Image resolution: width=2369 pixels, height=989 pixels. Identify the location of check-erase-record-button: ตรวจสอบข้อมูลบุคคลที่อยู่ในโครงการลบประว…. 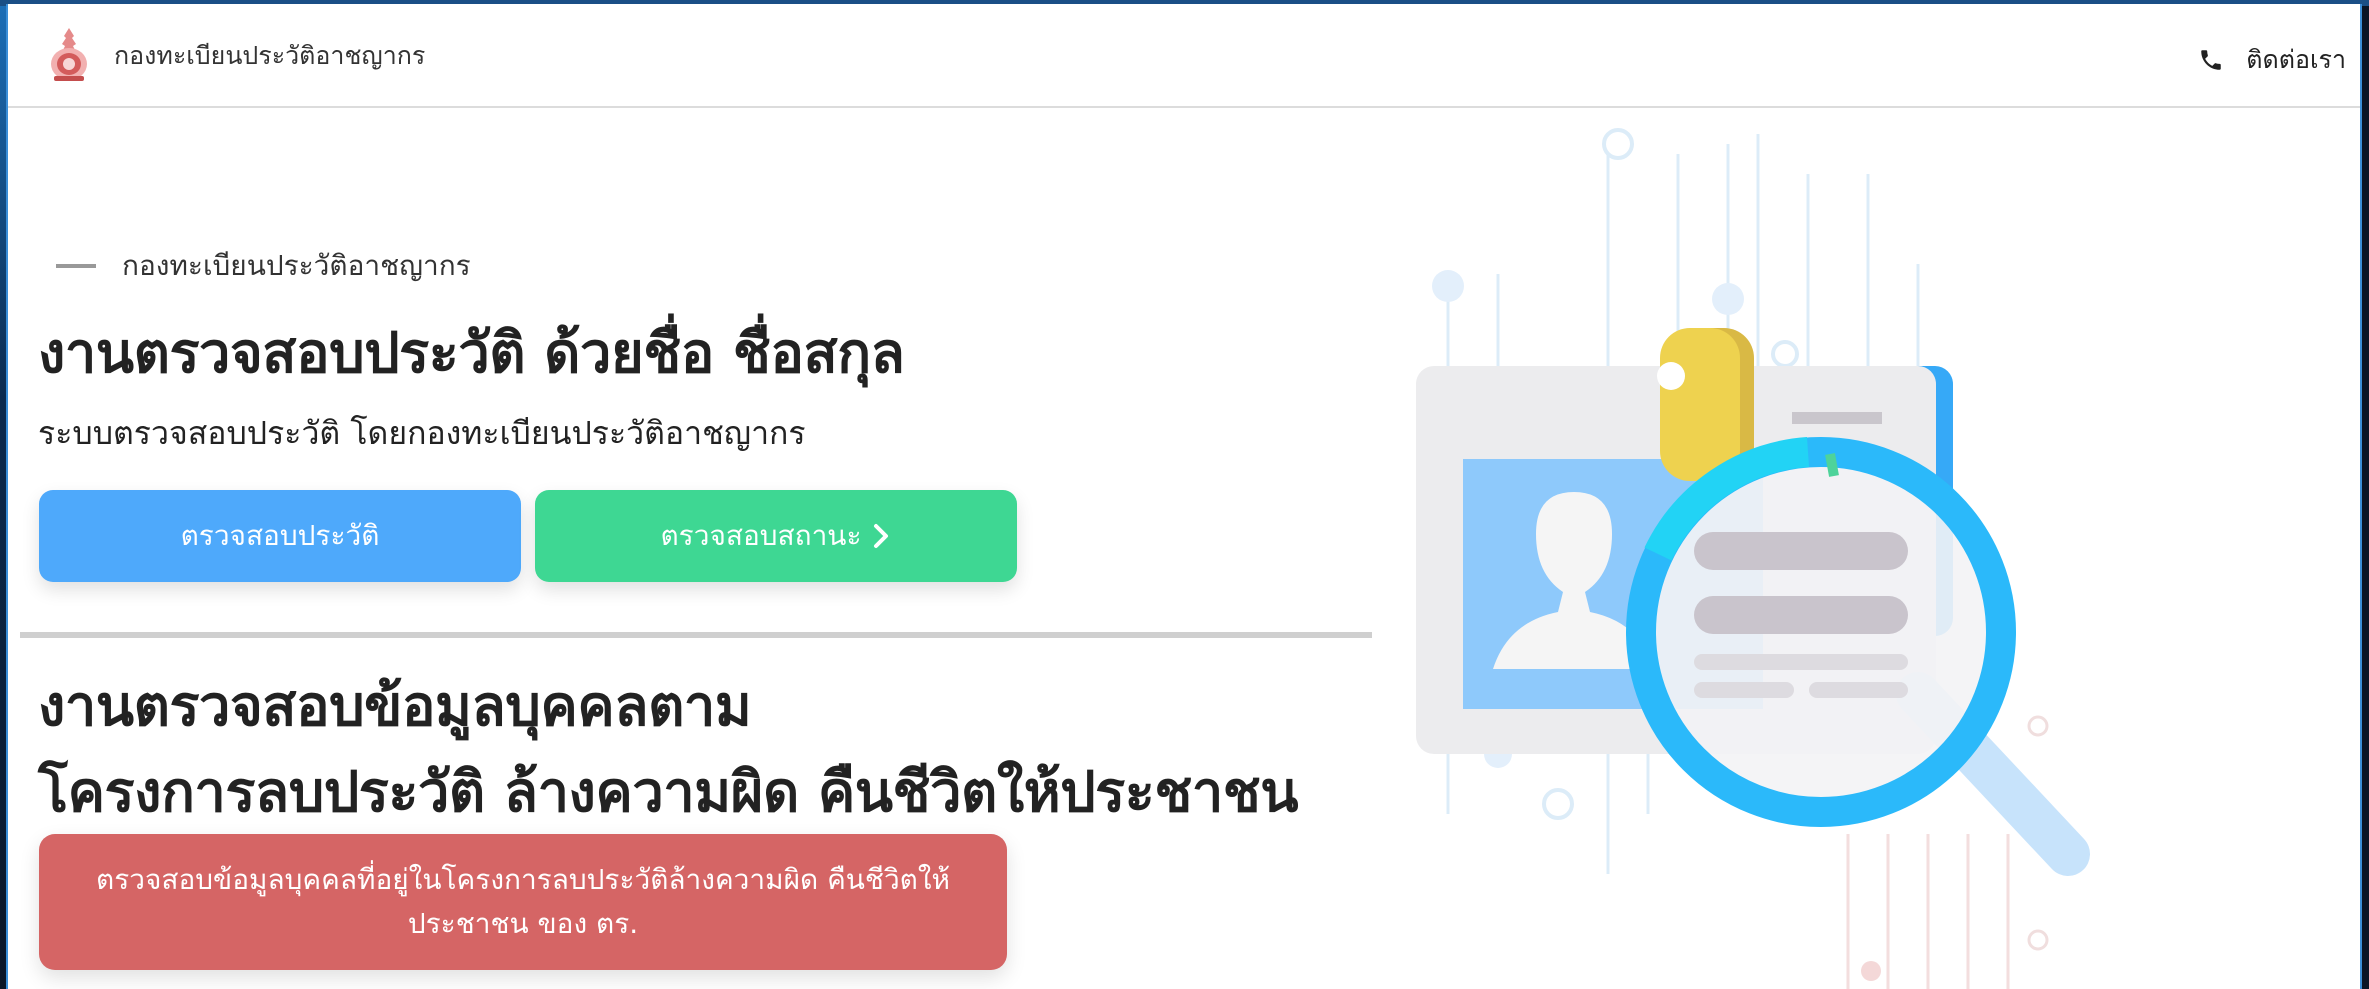
(523, 902).